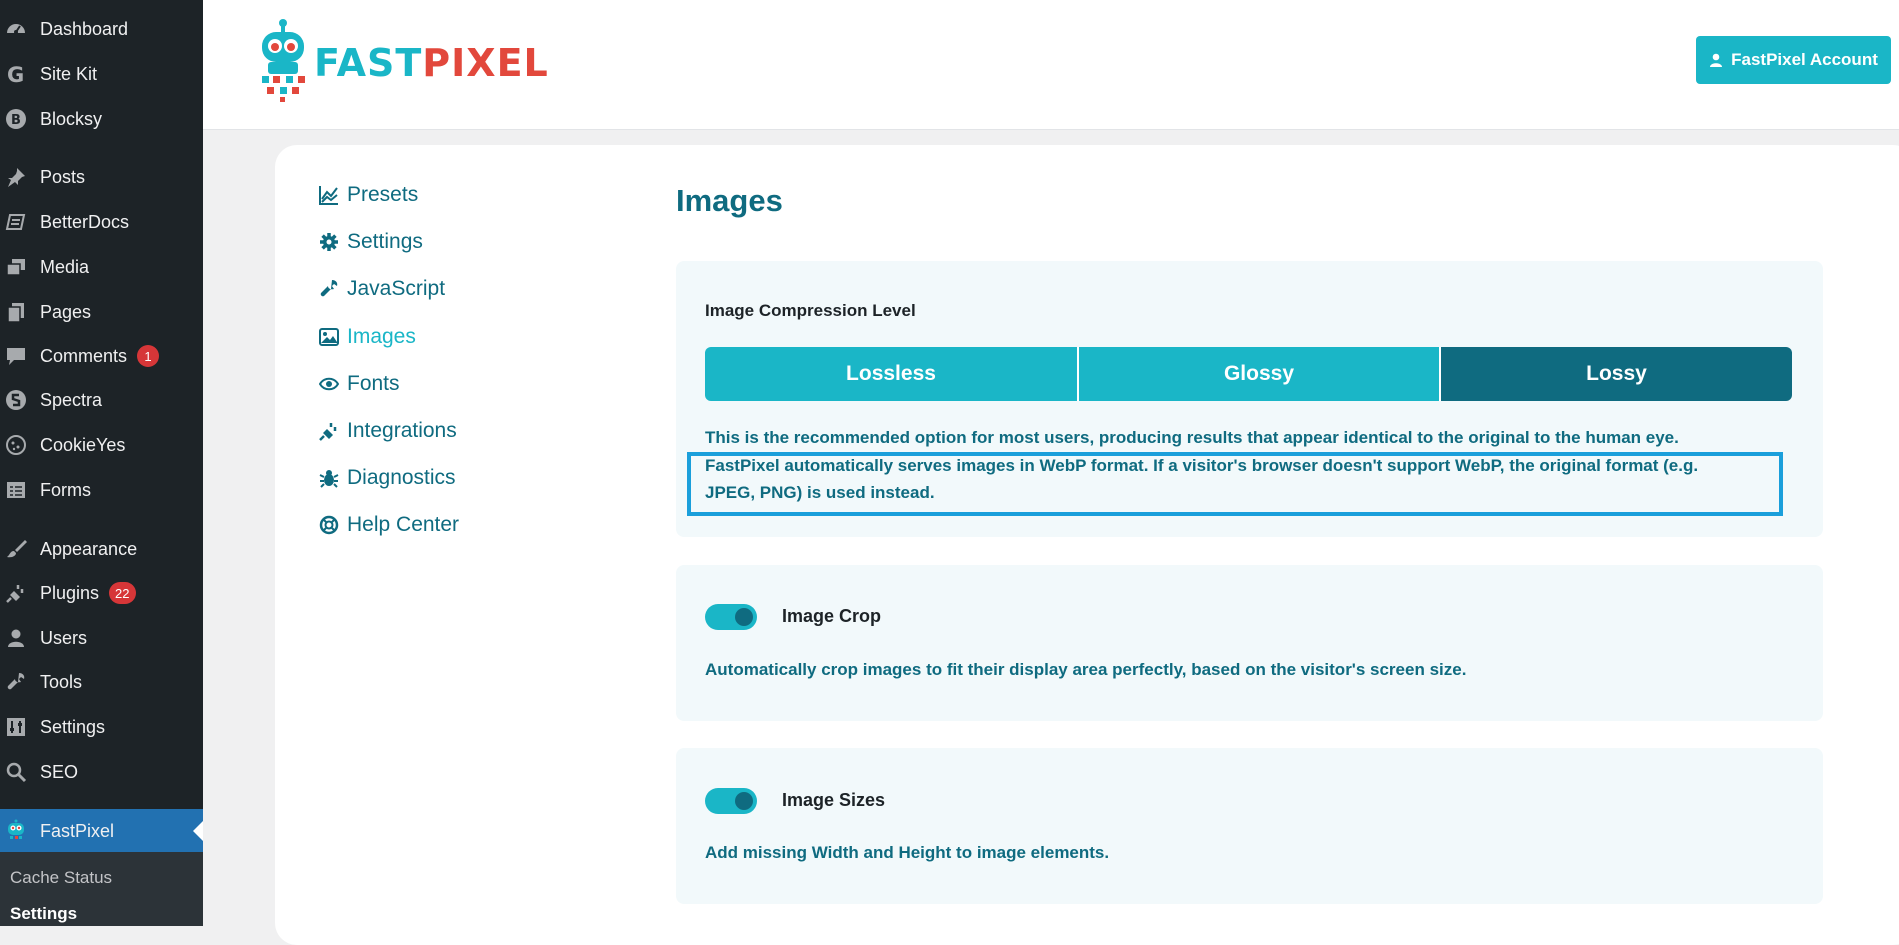 The image size is (1899, 945). What do you see at coordinates (66, 311) in the screenshot?
I see `sidebar-item-label: Pages` at bounding box center [66, 311].